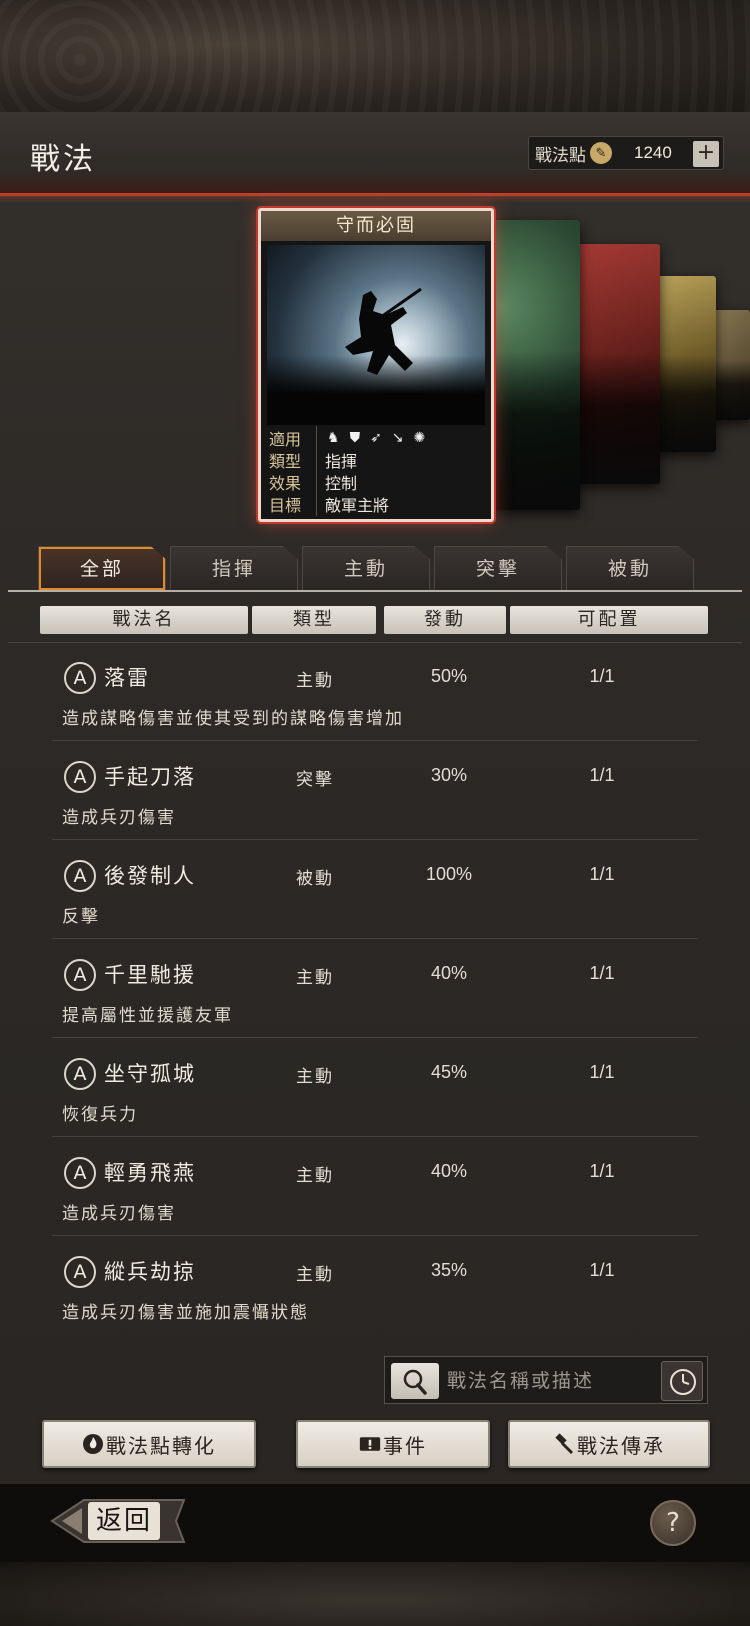 The width and height of the screenshot is (750, 1626). What do you see at coordinates (609, 620) in the screenshot?
I see `column-header-available: 可配置` at bounding box center [609, 620].